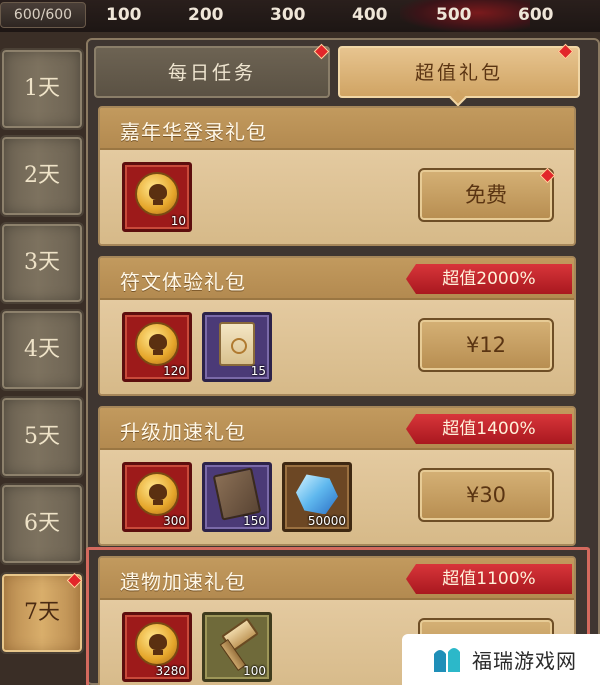 The width and height of the screenshot is (600, 685). Describe the element at coordinates (42, 350) in the screenshot. I see `day-tab-4: 4天` at that location.